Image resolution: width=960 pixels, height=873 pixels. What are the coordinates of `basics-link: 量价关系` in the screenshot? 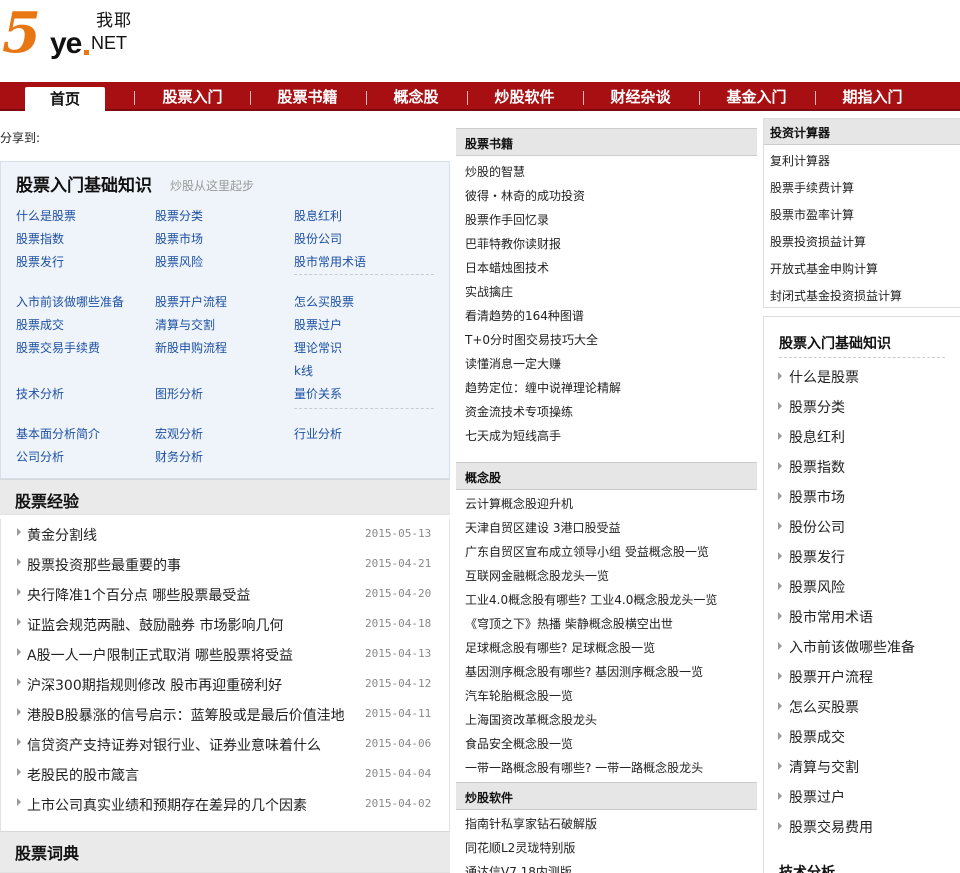 It's located at (318, 393).